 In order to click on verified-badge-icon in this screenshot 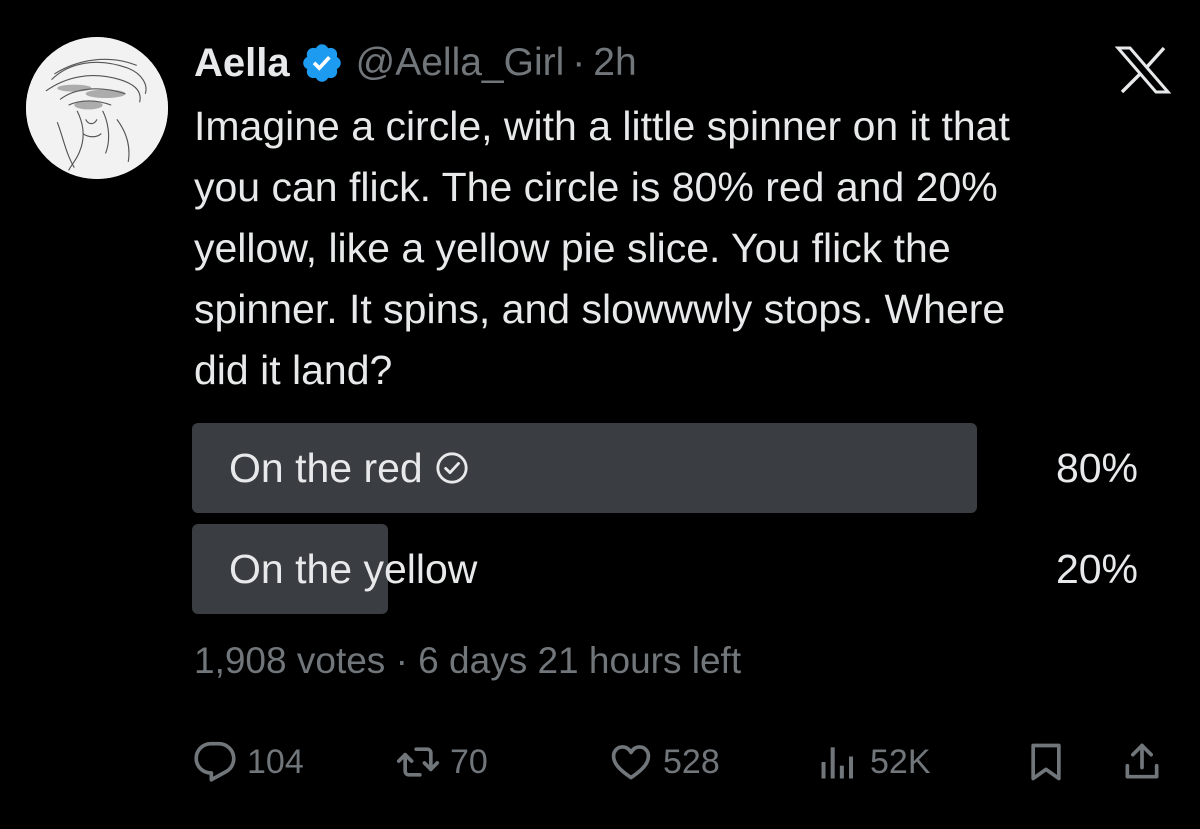, I will do `click(322, 63)`.